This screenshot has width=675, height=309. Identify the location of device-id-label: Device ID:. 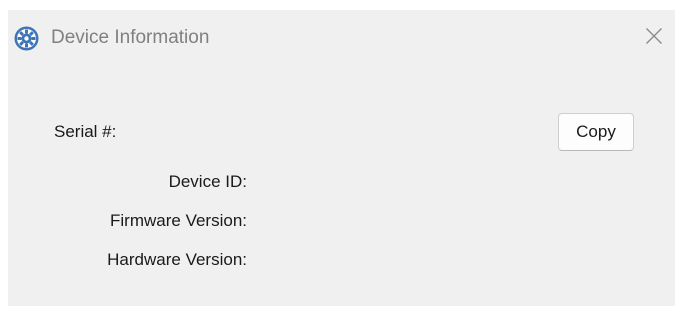
(207, 181).